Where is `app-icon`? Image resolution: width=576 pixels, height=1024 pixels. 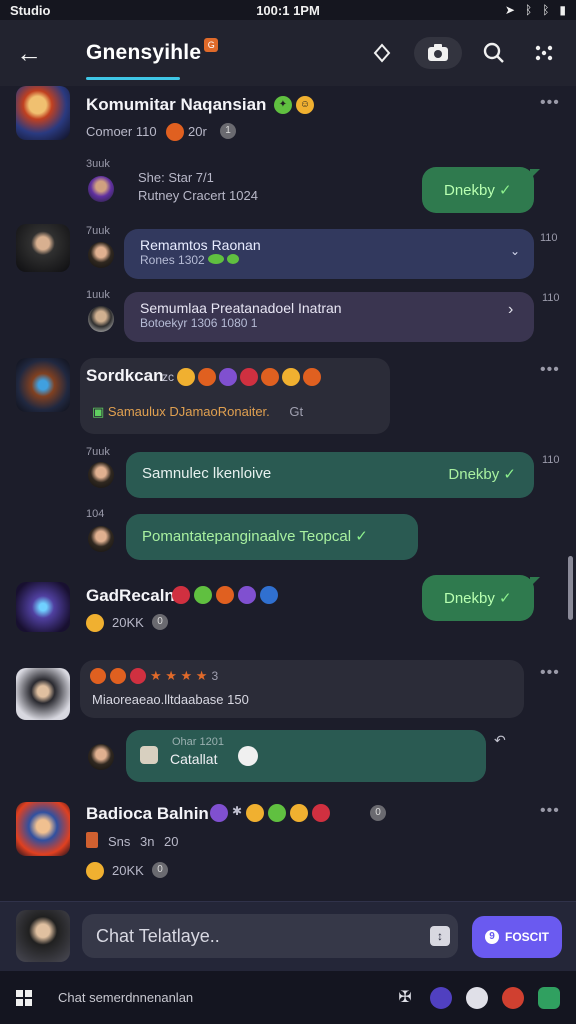
app-icon is located at coordinates (441, 997).